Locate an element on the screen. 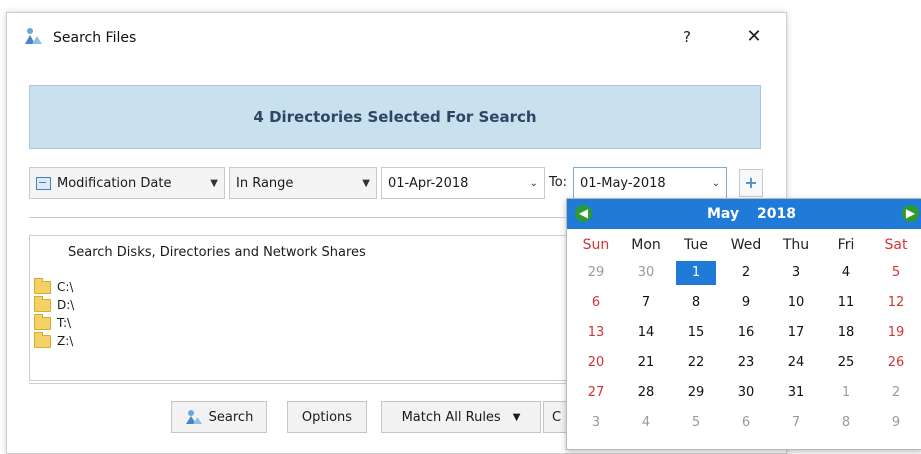  list-item: T:\ is located at coordinates (53, 321).